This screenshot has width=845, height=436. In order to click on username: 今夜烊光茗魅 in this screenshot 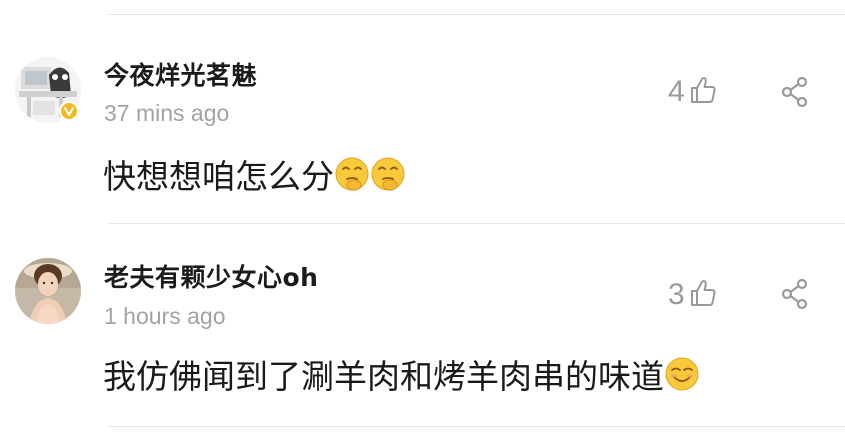, I will do `click(180, 74)`.